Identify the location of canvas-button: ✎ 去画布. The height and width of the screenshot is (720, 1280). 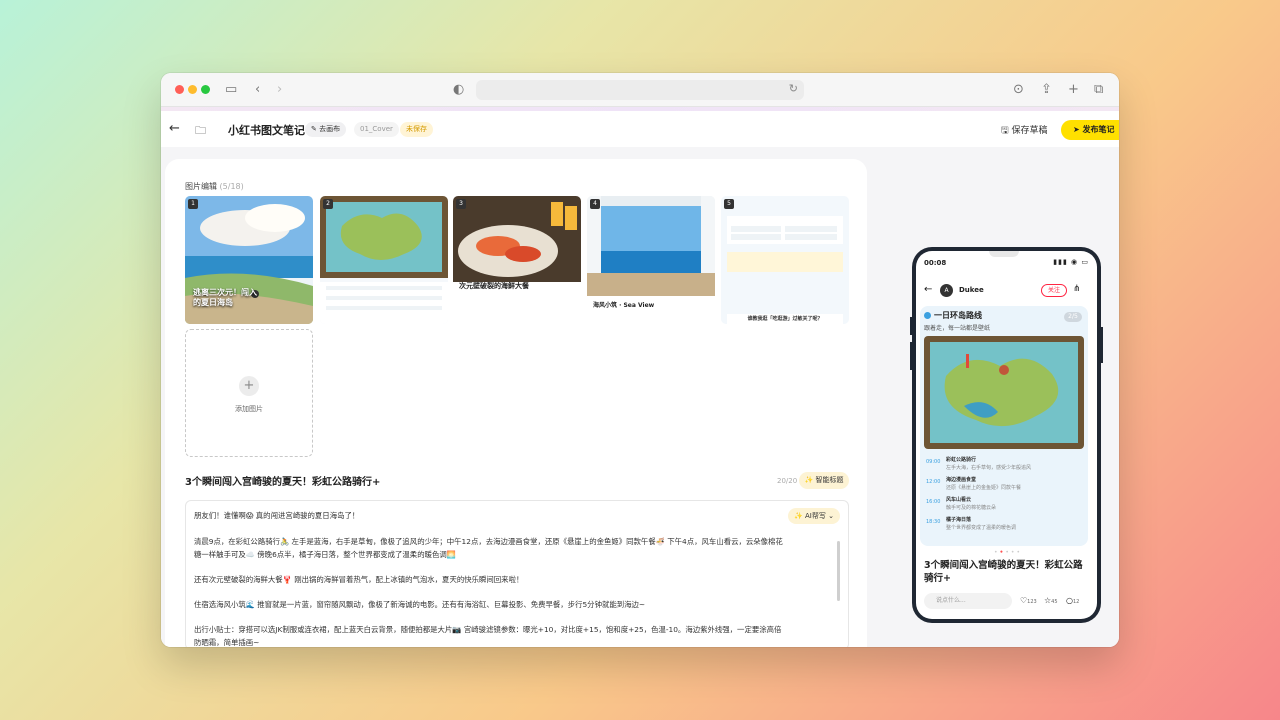
(326, 129).